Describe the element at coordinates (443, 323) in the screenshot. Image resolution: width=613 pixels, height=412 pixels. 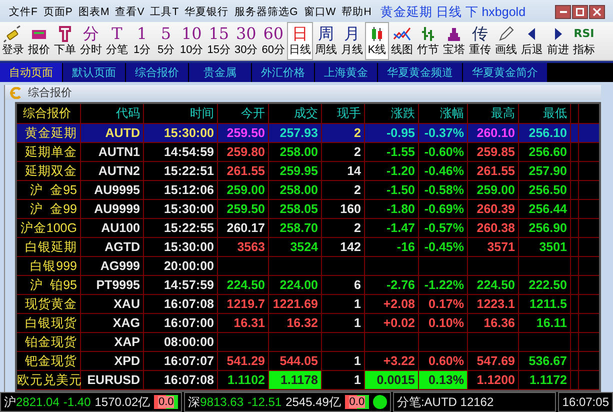
I see `table-cell: 0.10%` at that location.